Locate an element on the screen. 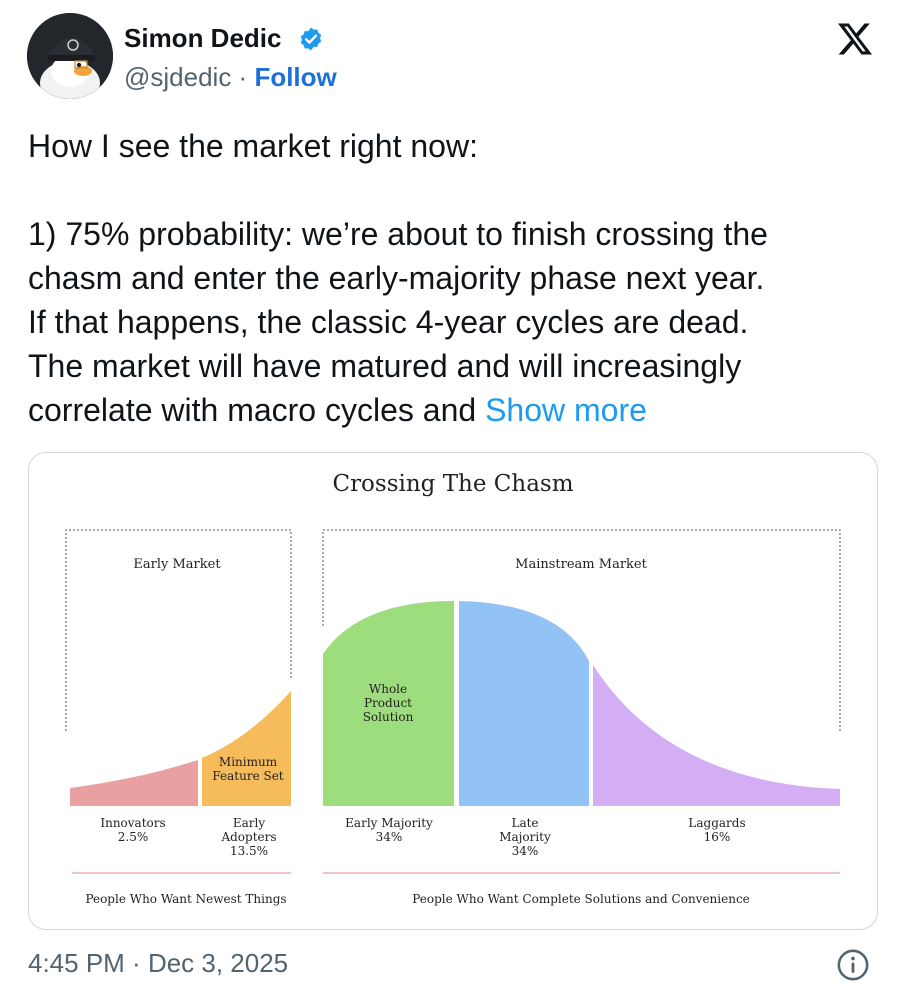 This screenshot has width=900, height=993. tweet-timestamp: 4:45 PM · Dec 3, 2025 is located at coordinates (158, 963).